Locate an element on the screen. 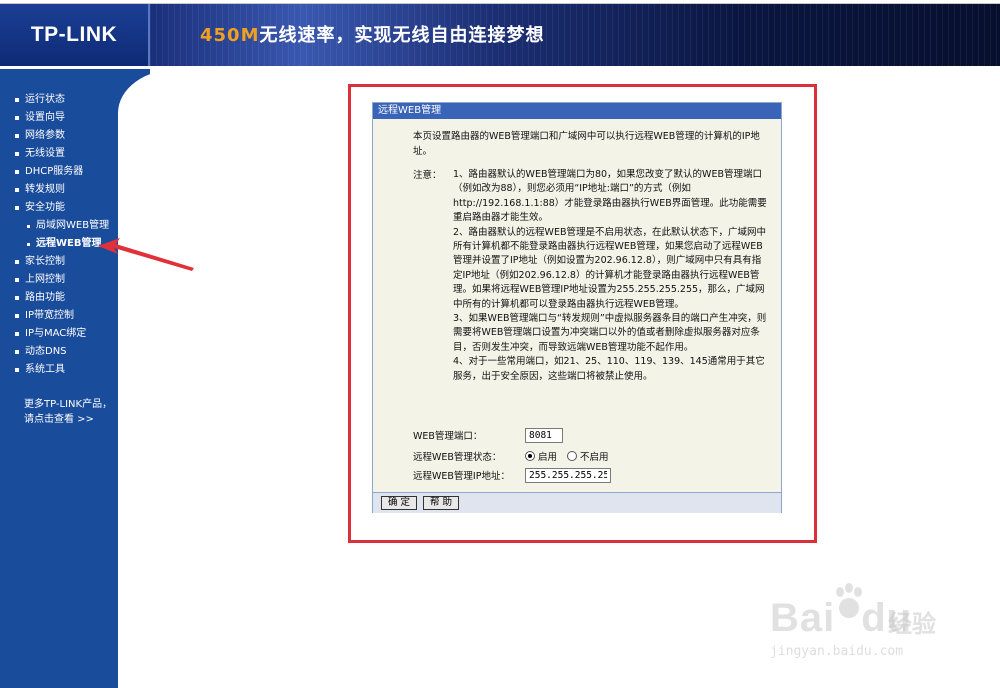 This screenshot has height=688, width=1000. status-row: 远程WEB管理状态： 启用 不启用 is located at coordinates (593, 456).